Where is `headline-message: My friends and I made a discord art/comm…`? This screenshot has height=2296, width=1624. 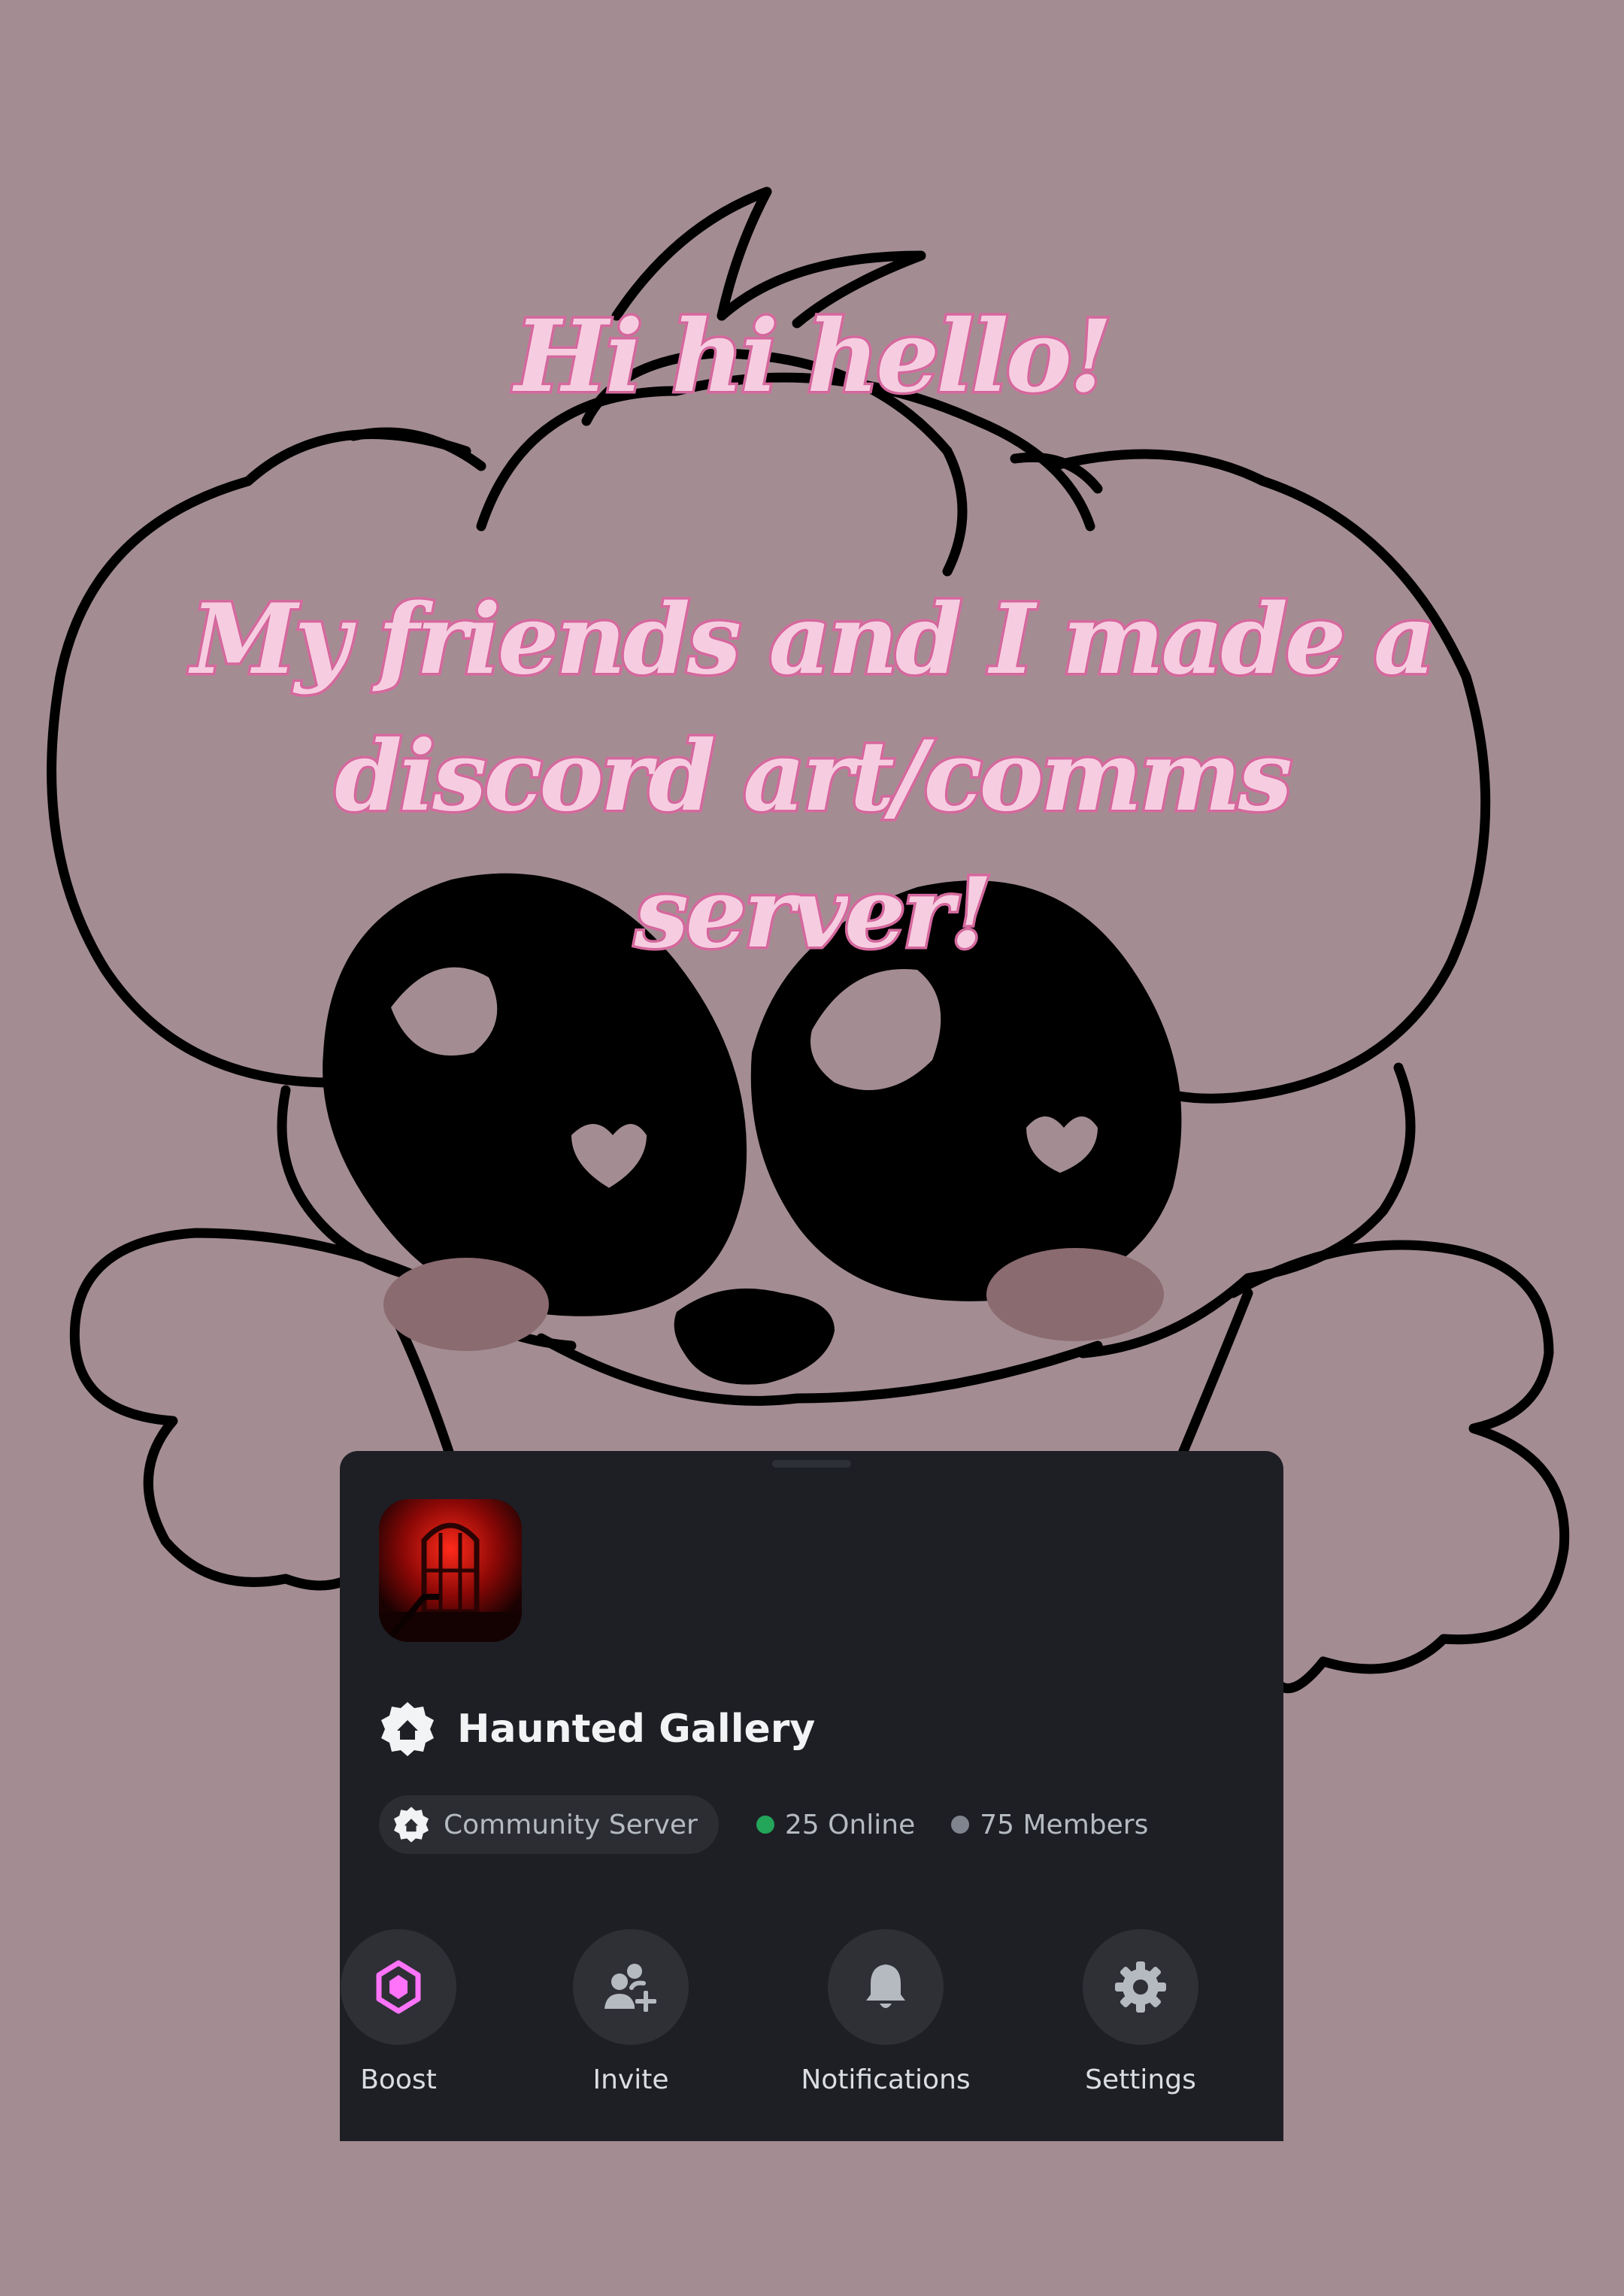
headline-message: My friends and I made a discord art/comm… is located at coordinates (814, 777).